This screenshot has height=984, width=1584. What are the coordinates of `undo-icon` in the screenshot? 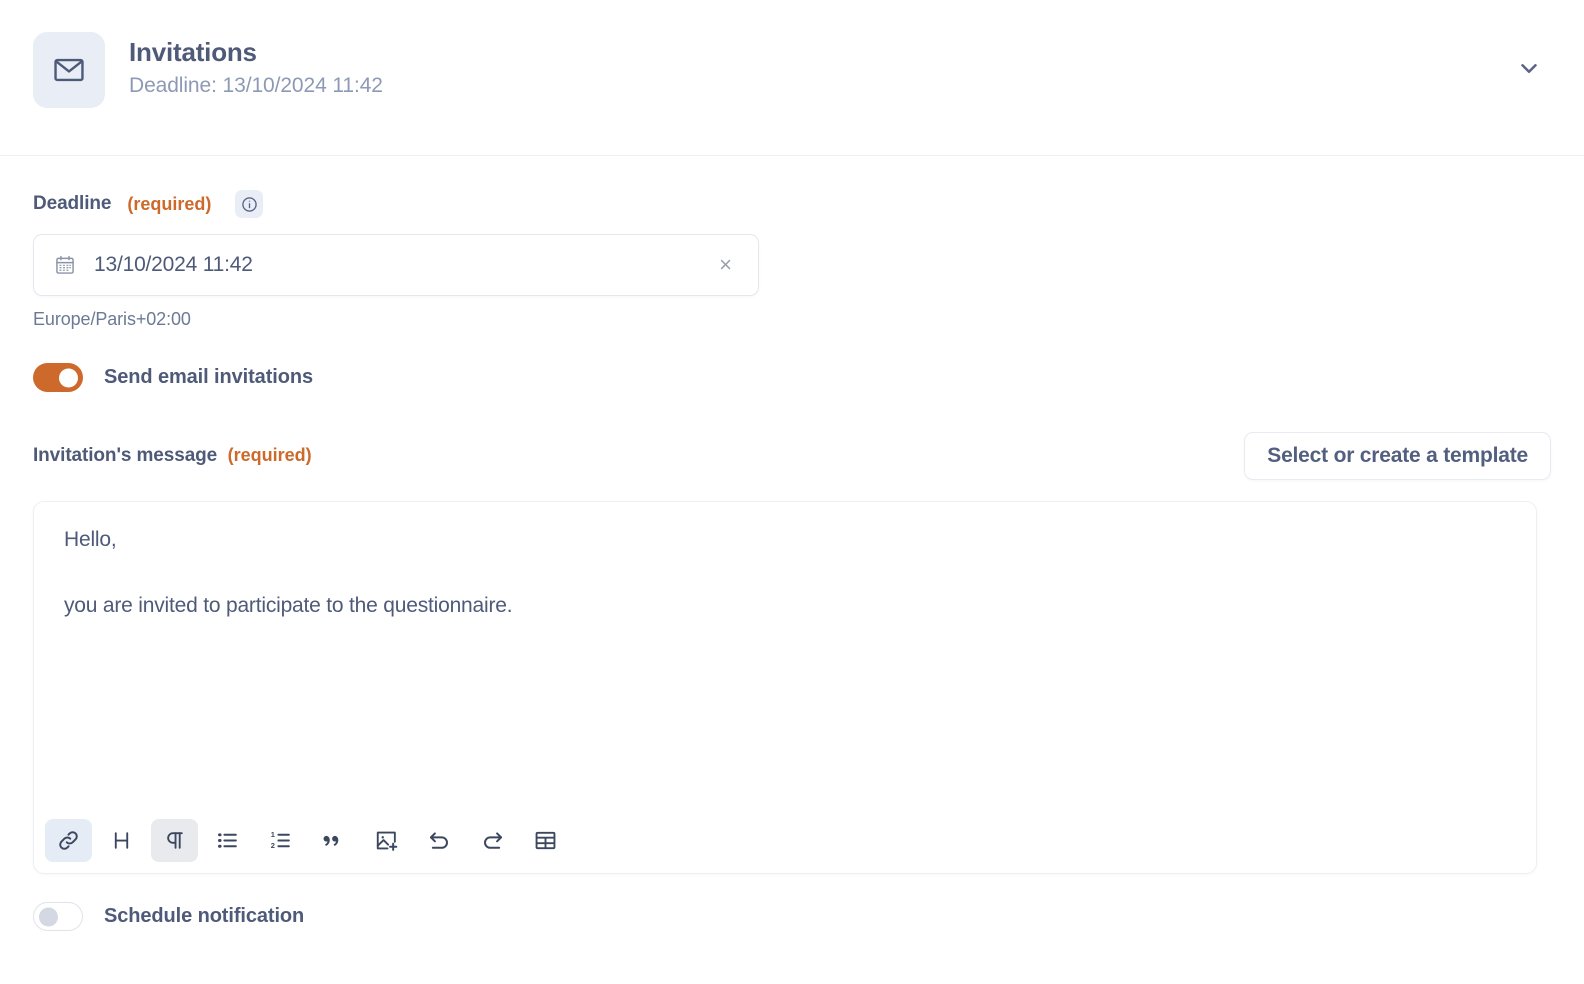 It's located at (439, 840).